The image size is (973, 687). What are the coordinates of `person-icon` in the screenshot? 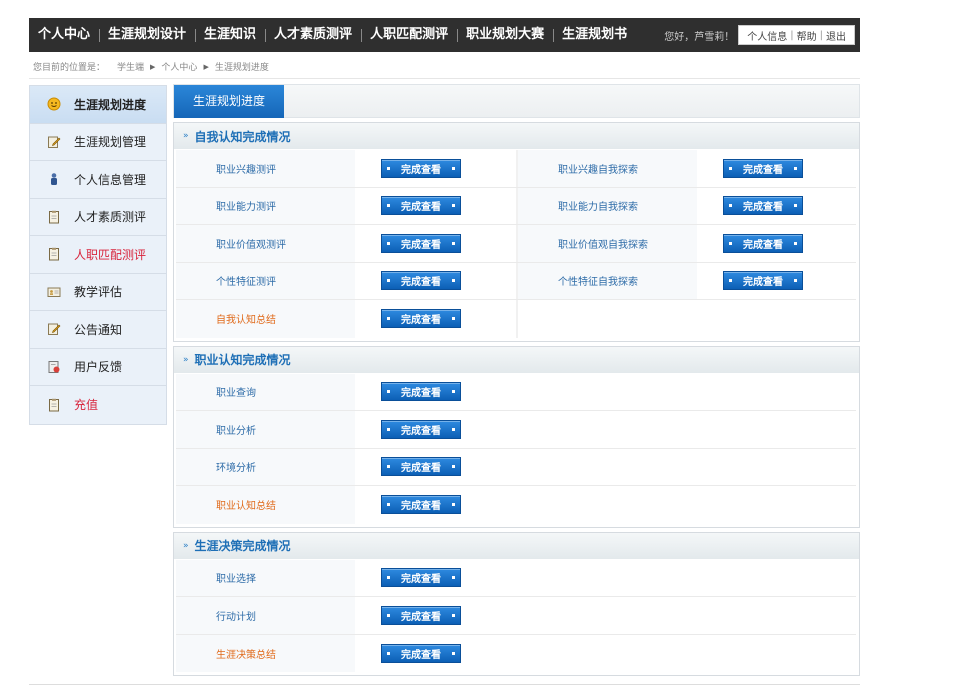 It's located at (54, 179).